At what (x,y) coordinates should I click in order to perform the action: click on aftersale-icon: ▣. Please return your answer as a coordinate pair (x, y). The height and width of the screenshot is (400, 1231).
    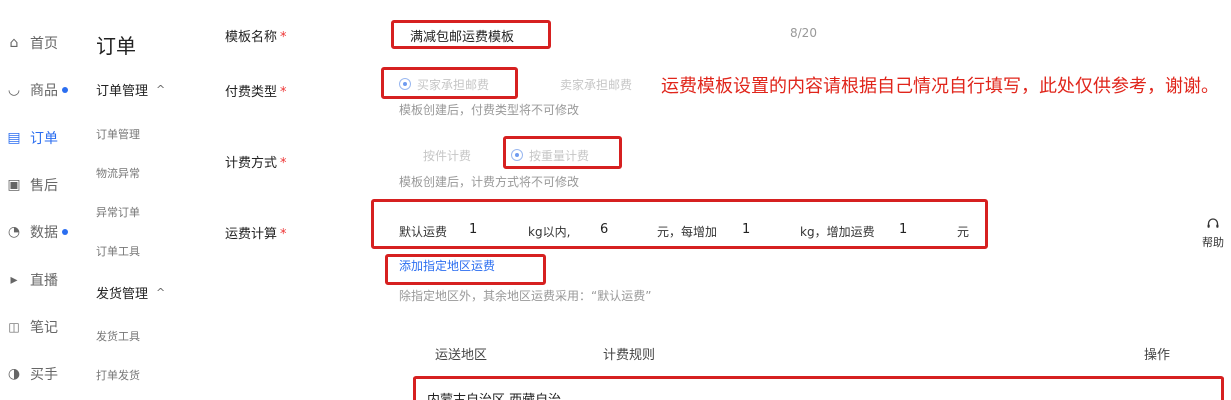
    Looking at the image, I should click on (14, 185).